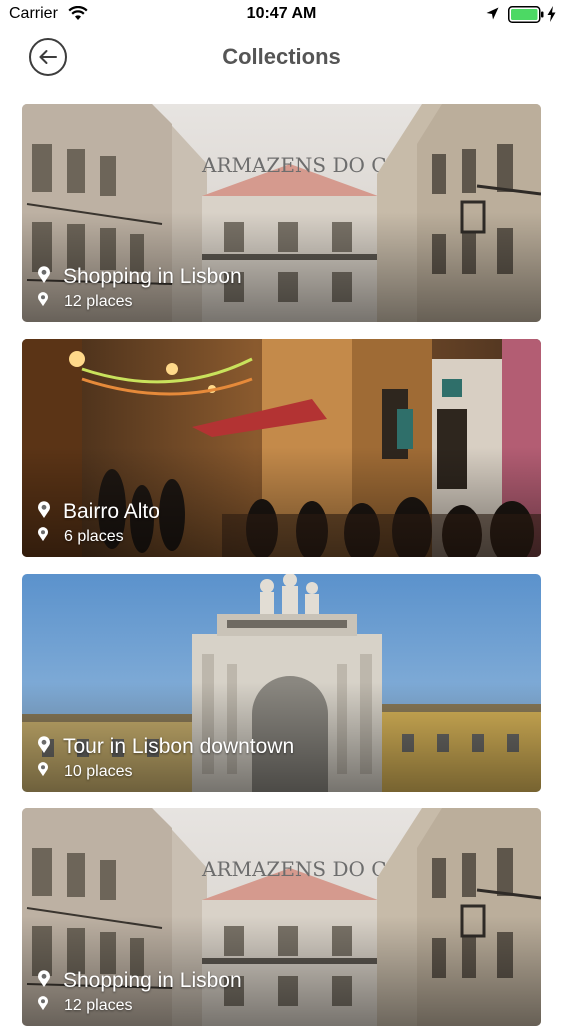 The width and height of the screenshot is (563, 1026). I want to click on charging-icon, so click(551, 16).